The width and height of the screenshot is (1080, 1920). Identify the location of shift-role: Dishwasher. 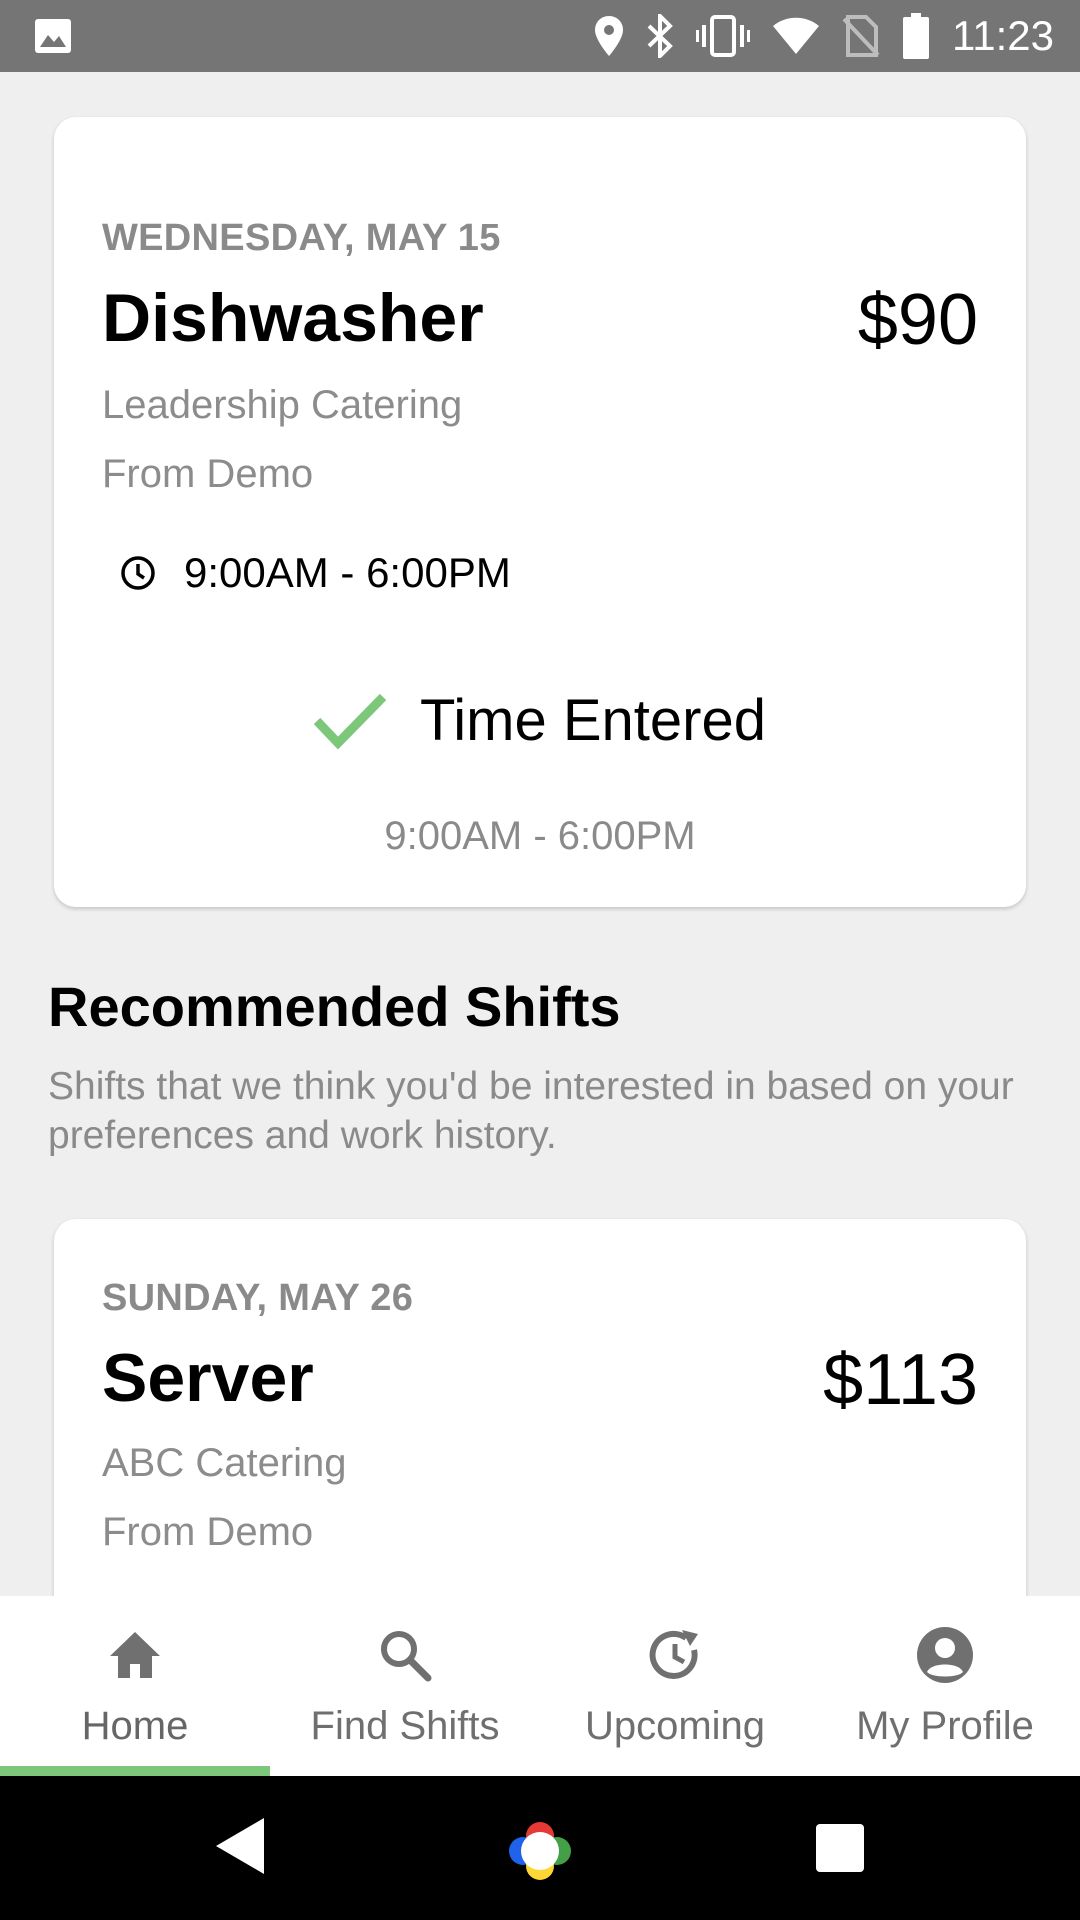
(293, 318).